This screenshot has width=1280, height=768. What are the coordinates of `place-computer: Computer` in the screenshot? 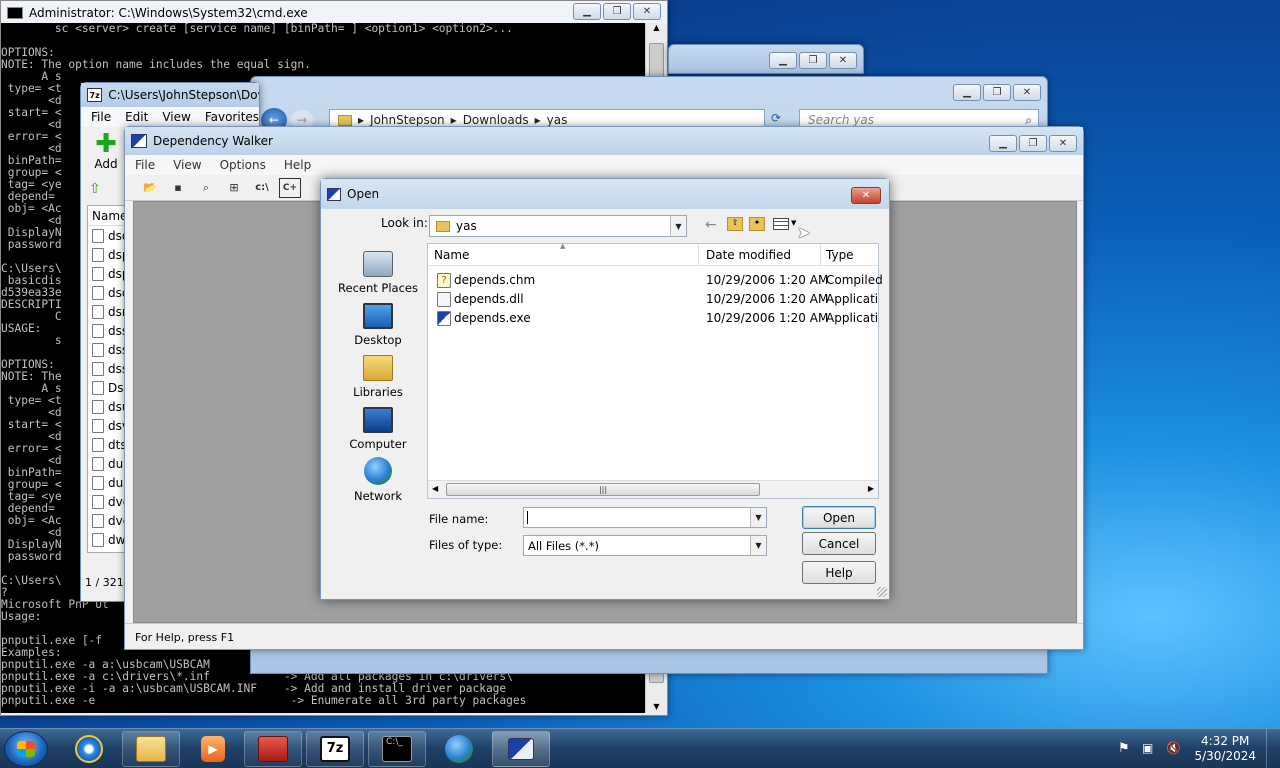 It's located at (378, 425).